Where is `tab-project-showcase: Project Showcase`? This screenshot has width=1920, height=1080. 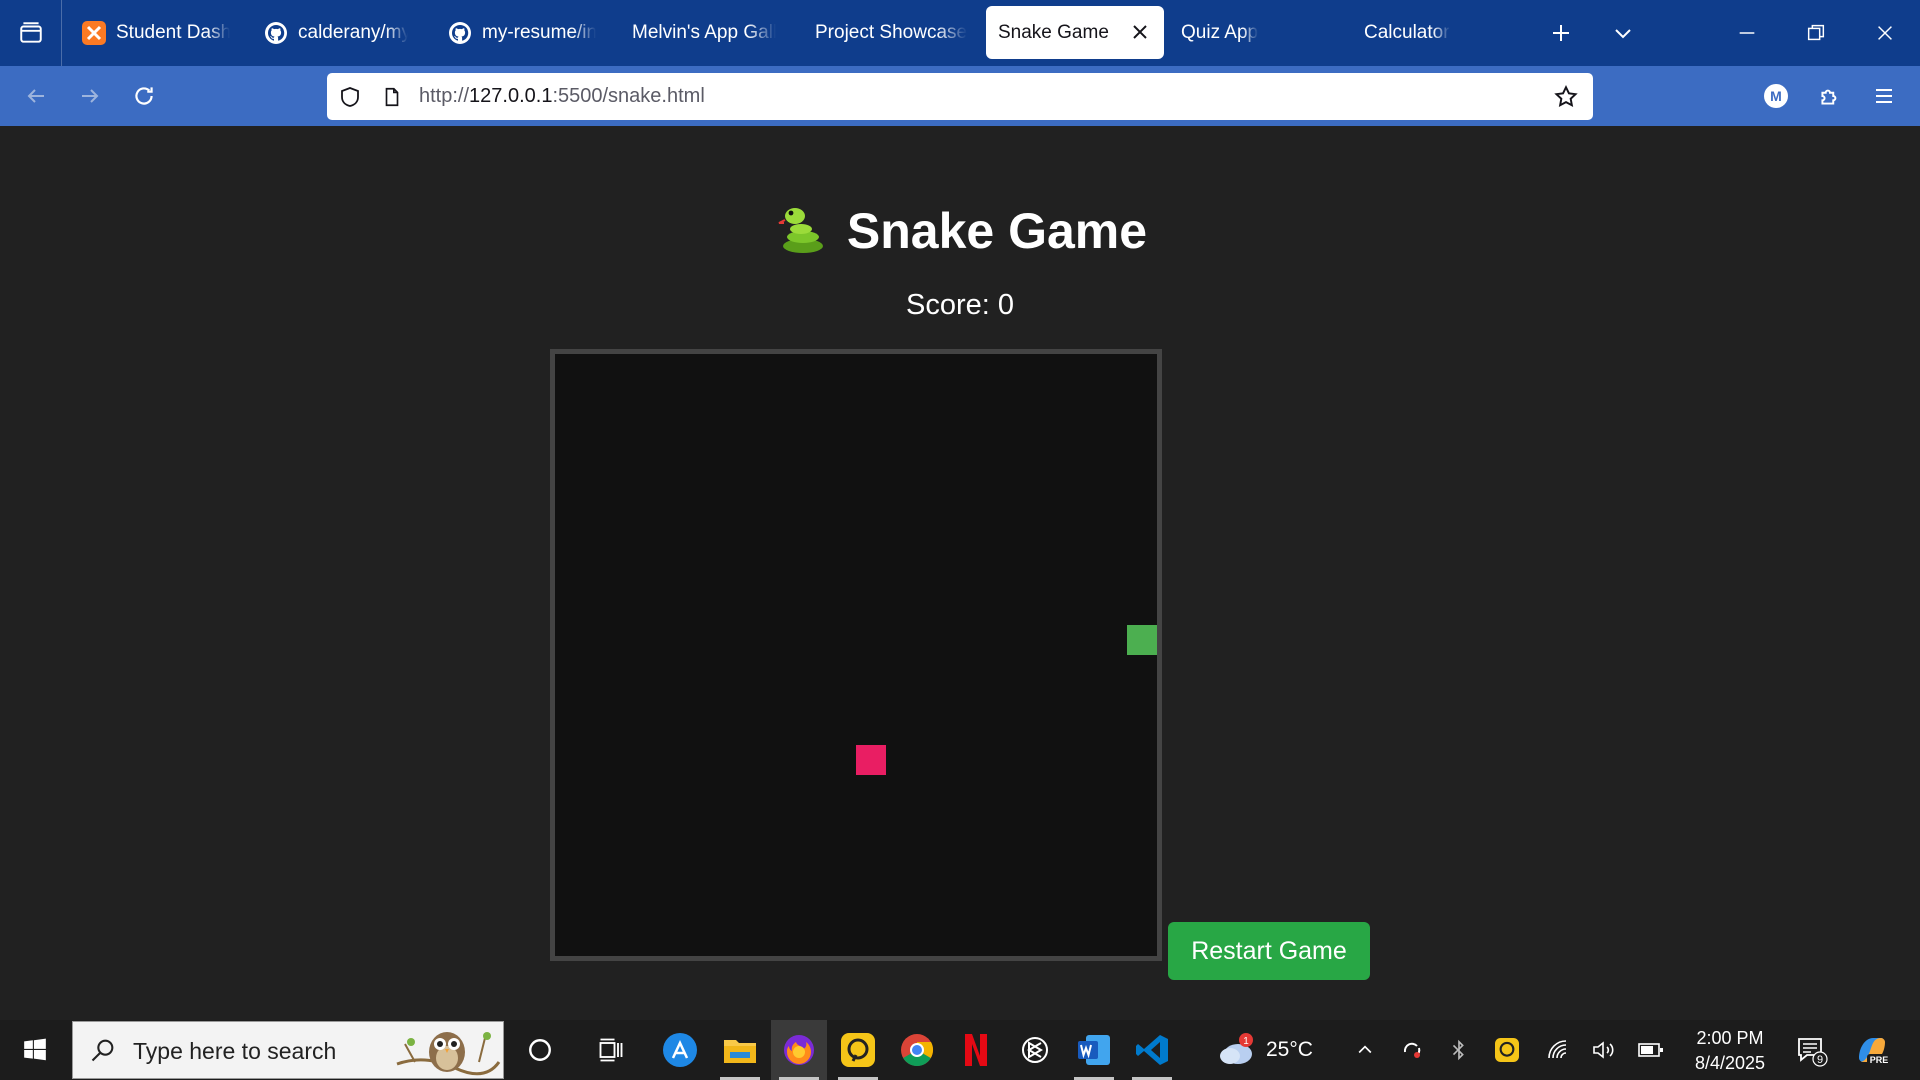
tab-project-showcase: Project Showcase is located at coordinates (893, 32).